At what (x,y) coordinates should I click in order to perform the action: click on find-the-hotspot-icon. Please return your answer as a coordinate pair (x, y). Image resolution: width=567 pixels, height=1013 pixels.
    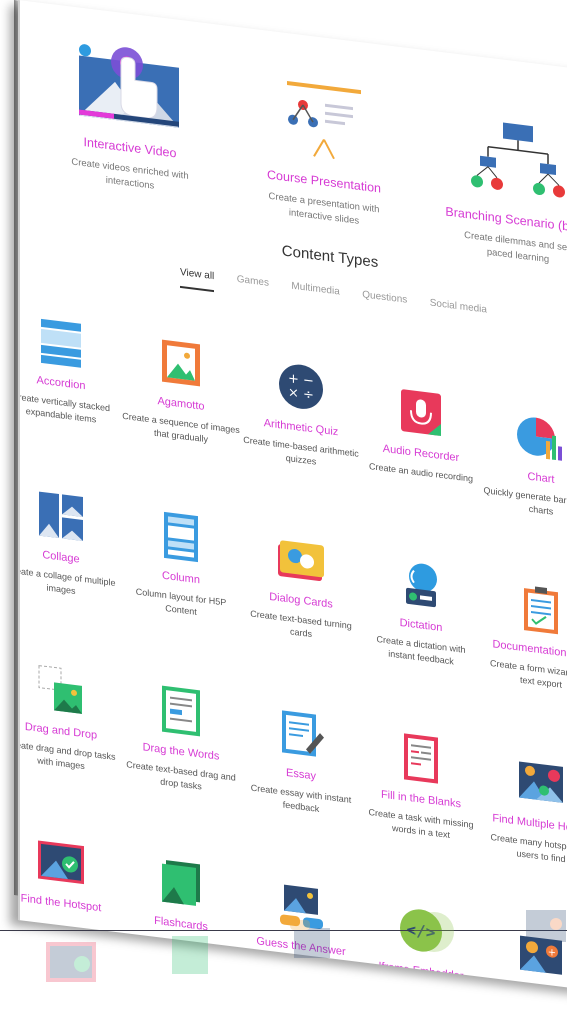
    Looking at the image, I should click on (61, 862).